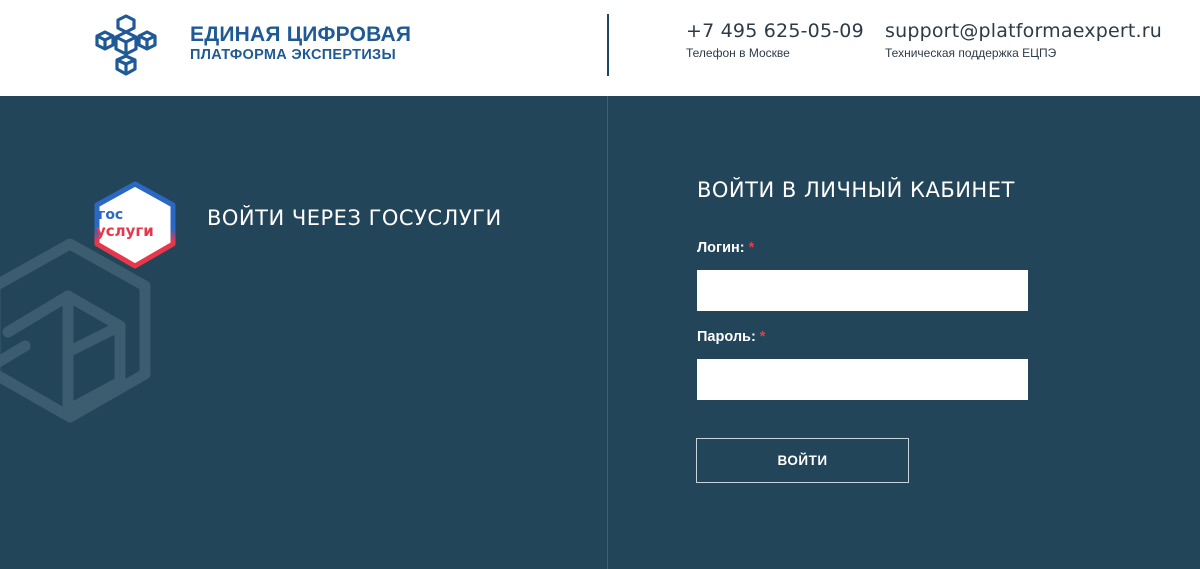 Image resolution: width=1200 pixels, height=569 pixels. I want to click on login-form-title: ВОЙТИ В ЛИЧНЫЙ КАБИНЕТ, so click(856, 190).